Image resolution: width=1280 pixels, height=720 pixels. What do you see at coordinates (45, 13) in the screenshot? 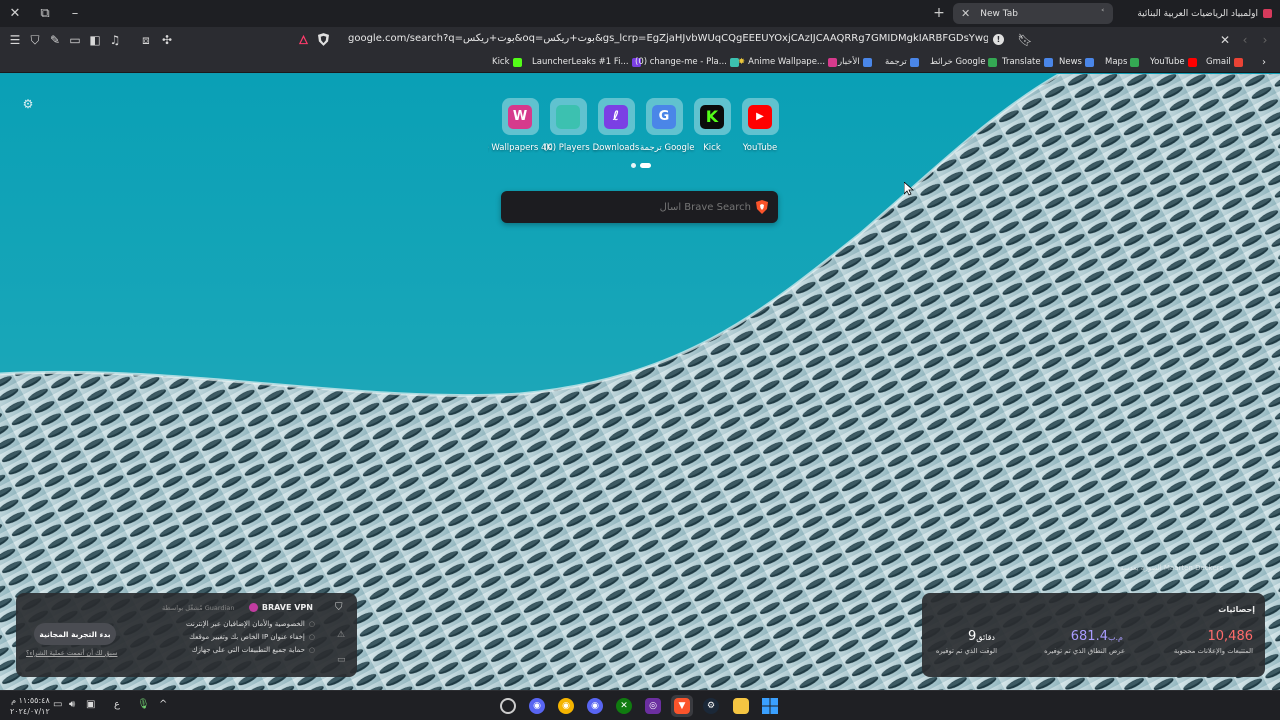
I see `window-restore-button: ⧉` at bounding box center [45, 13].